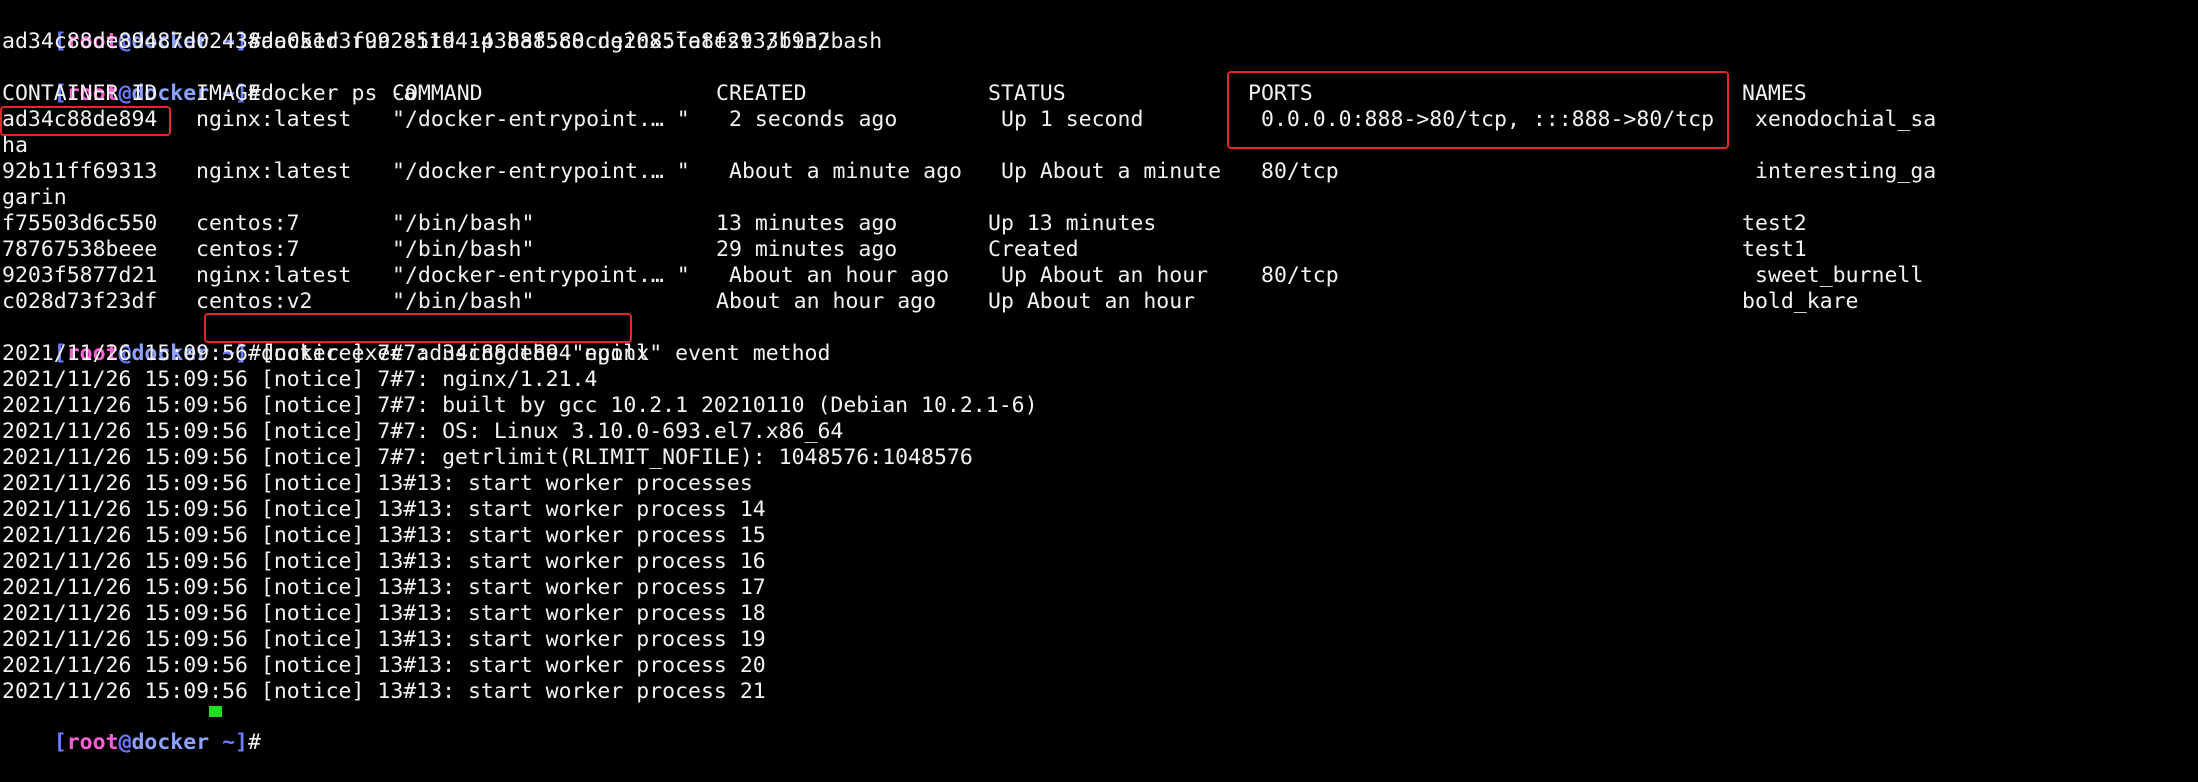  What do you see at coordinates (437, 93) in the screenshot?
I see `header-command: COMMAND` at bounding box center [437, 93].